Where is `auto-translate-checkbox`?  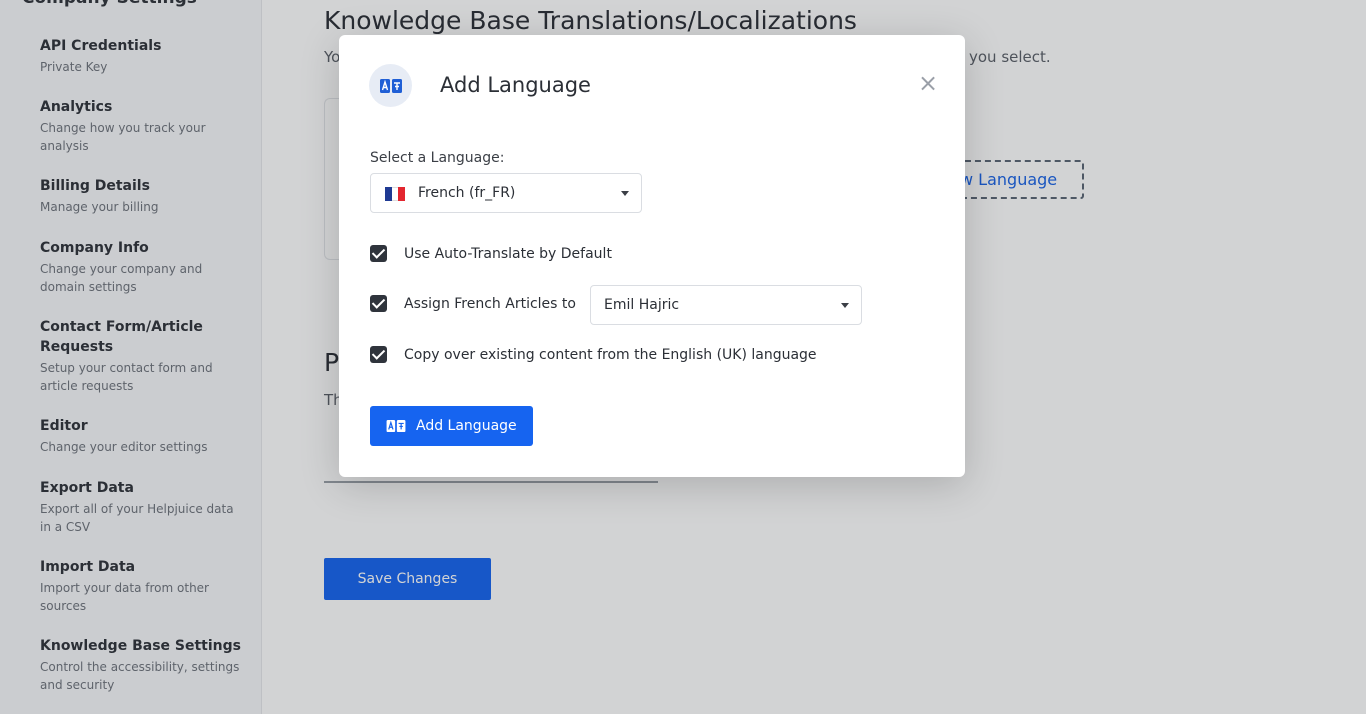
auto-translate-checkbox is located at coordinates (378, 253).